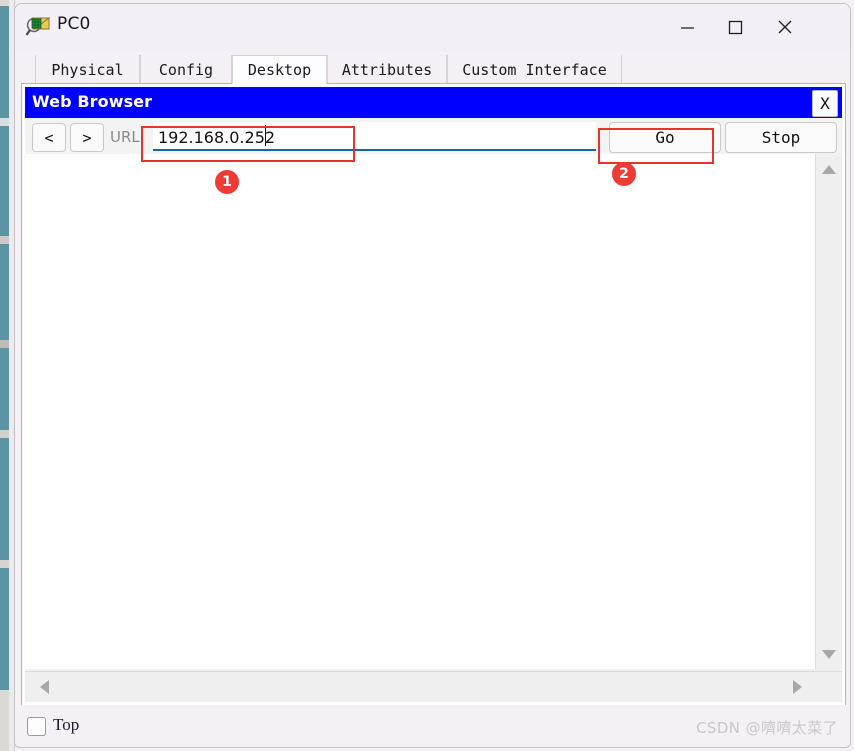  Describe the element at coordinates (279, 69) in the screenshot. I see `tab-desktop: Desktop` at that location.